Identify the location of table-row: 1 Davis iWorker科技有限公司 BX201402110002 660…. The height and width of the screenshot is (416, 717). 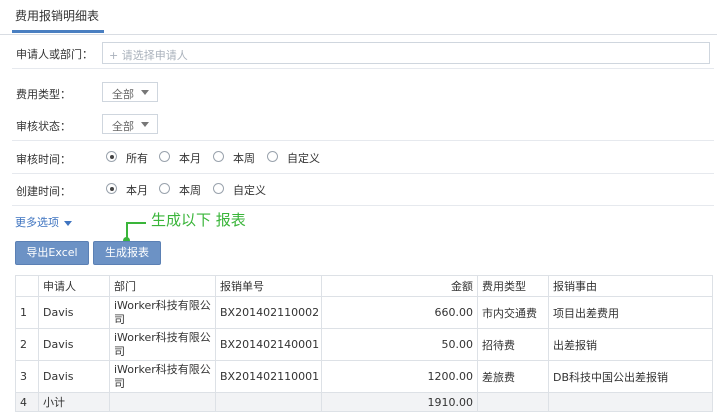
(364, 312).